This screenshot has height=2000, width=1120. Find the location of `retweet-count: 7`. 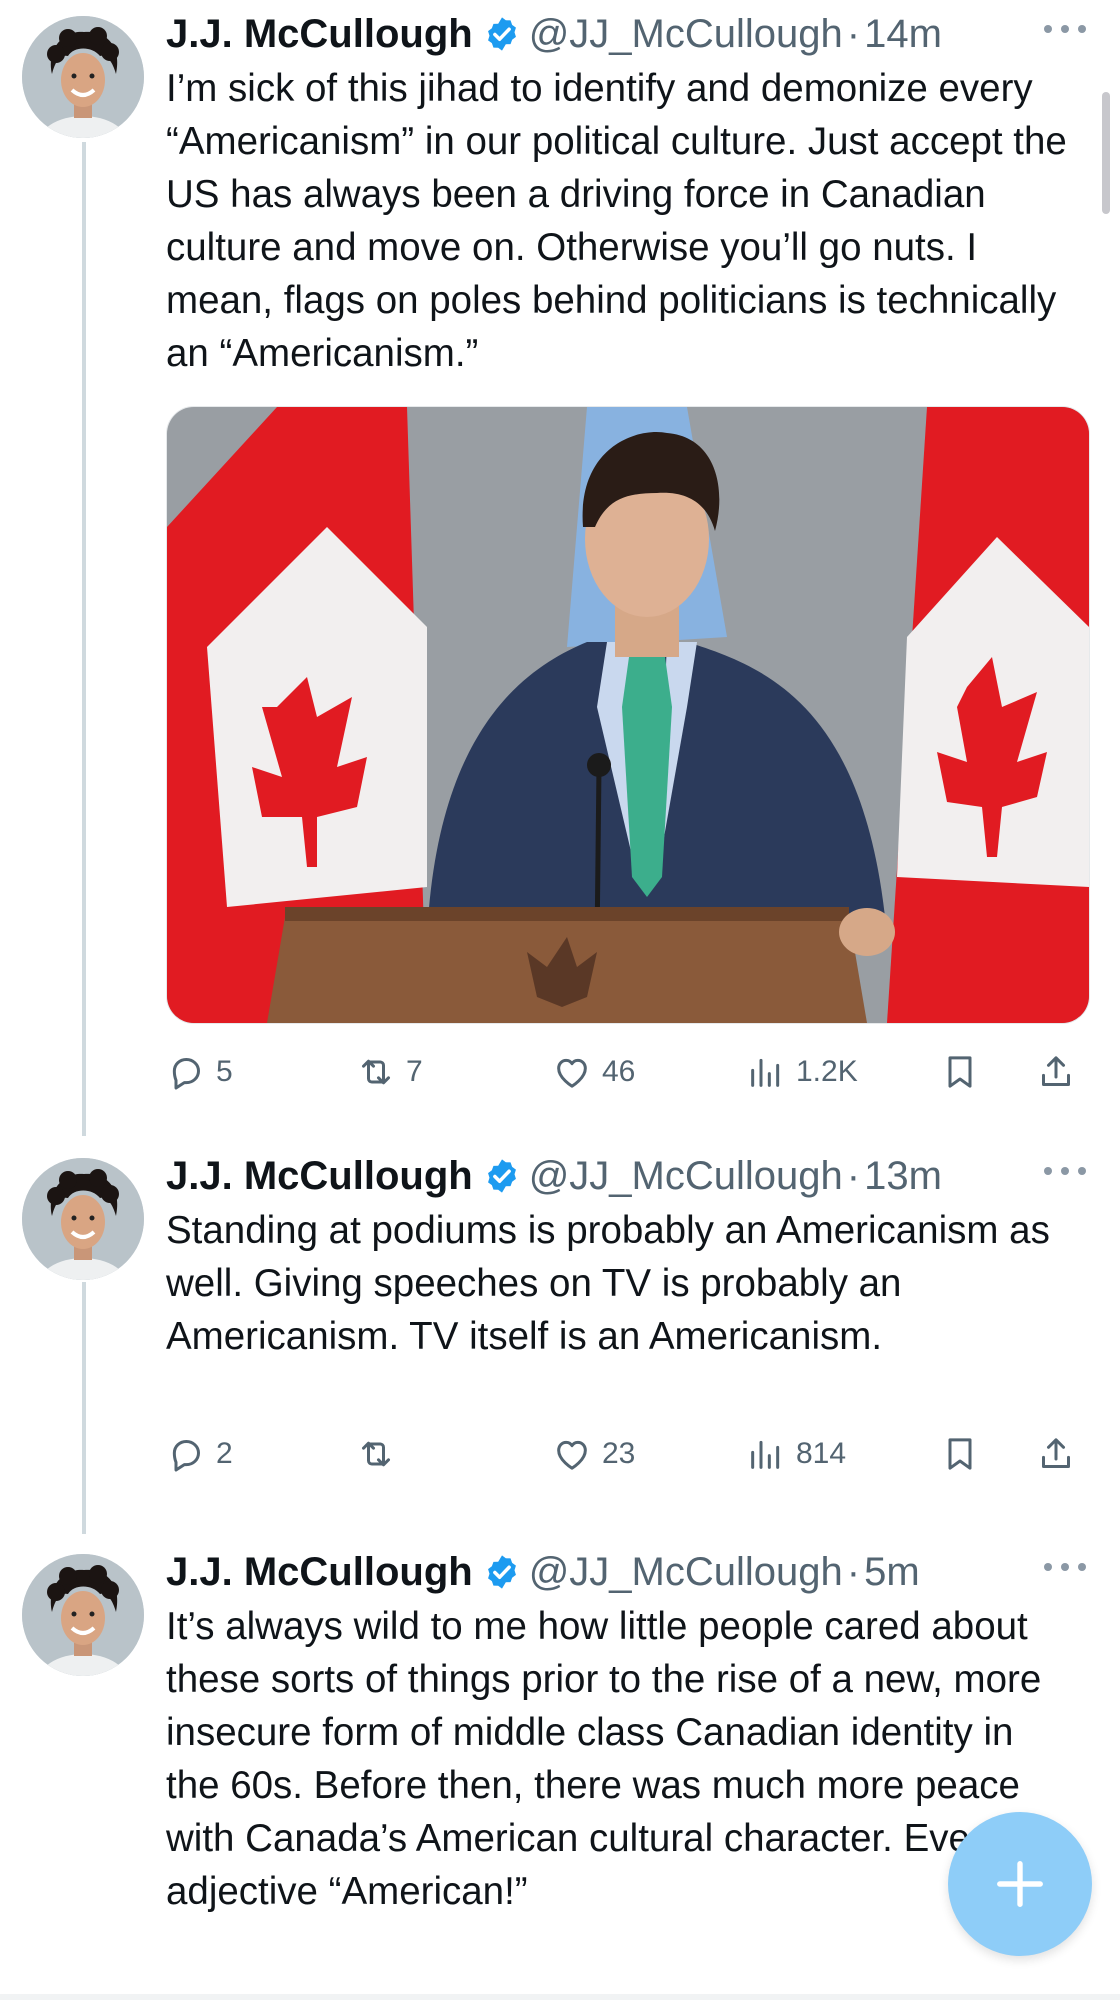

retweet-count: 7 is located at coordinates (414, 1071).